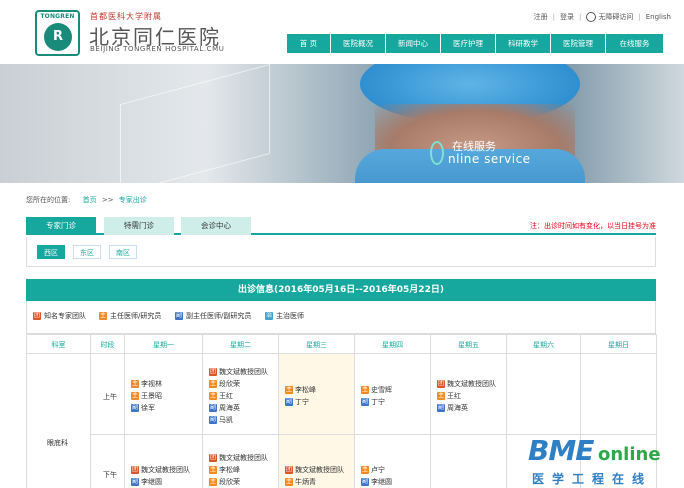 The width and height of the screenshot is (684, 488). I want to click on schedule-title: 出诊信息(2016年05月16日--2016年05月22日), so click(341, 290).